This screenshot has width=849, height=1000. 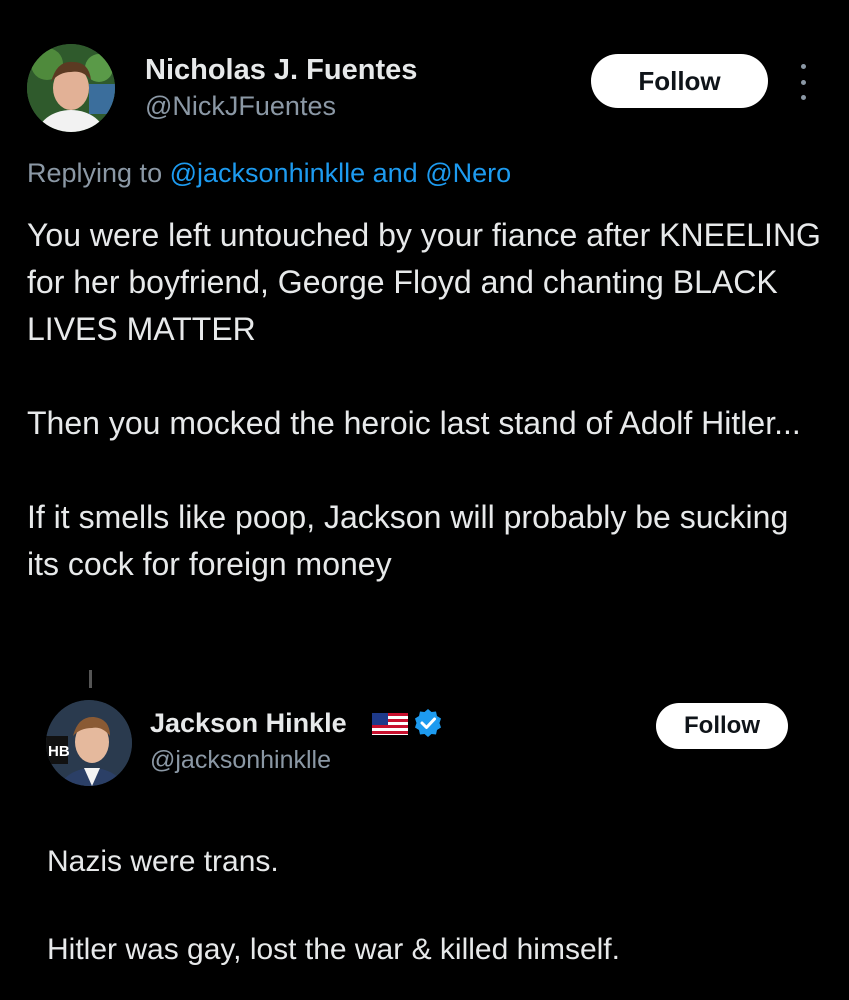 I want to click on mention-link: @Nero, so click(x=468, y=173).